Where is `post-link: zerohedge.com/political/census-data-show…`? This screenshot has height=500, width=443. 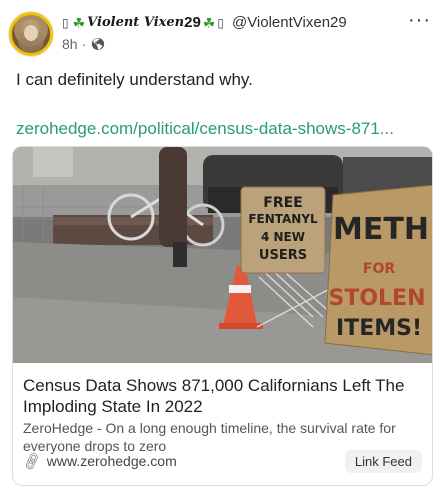
post-link: zerohedge.com/political/census-data-show… is located at coordinates (205, 129).